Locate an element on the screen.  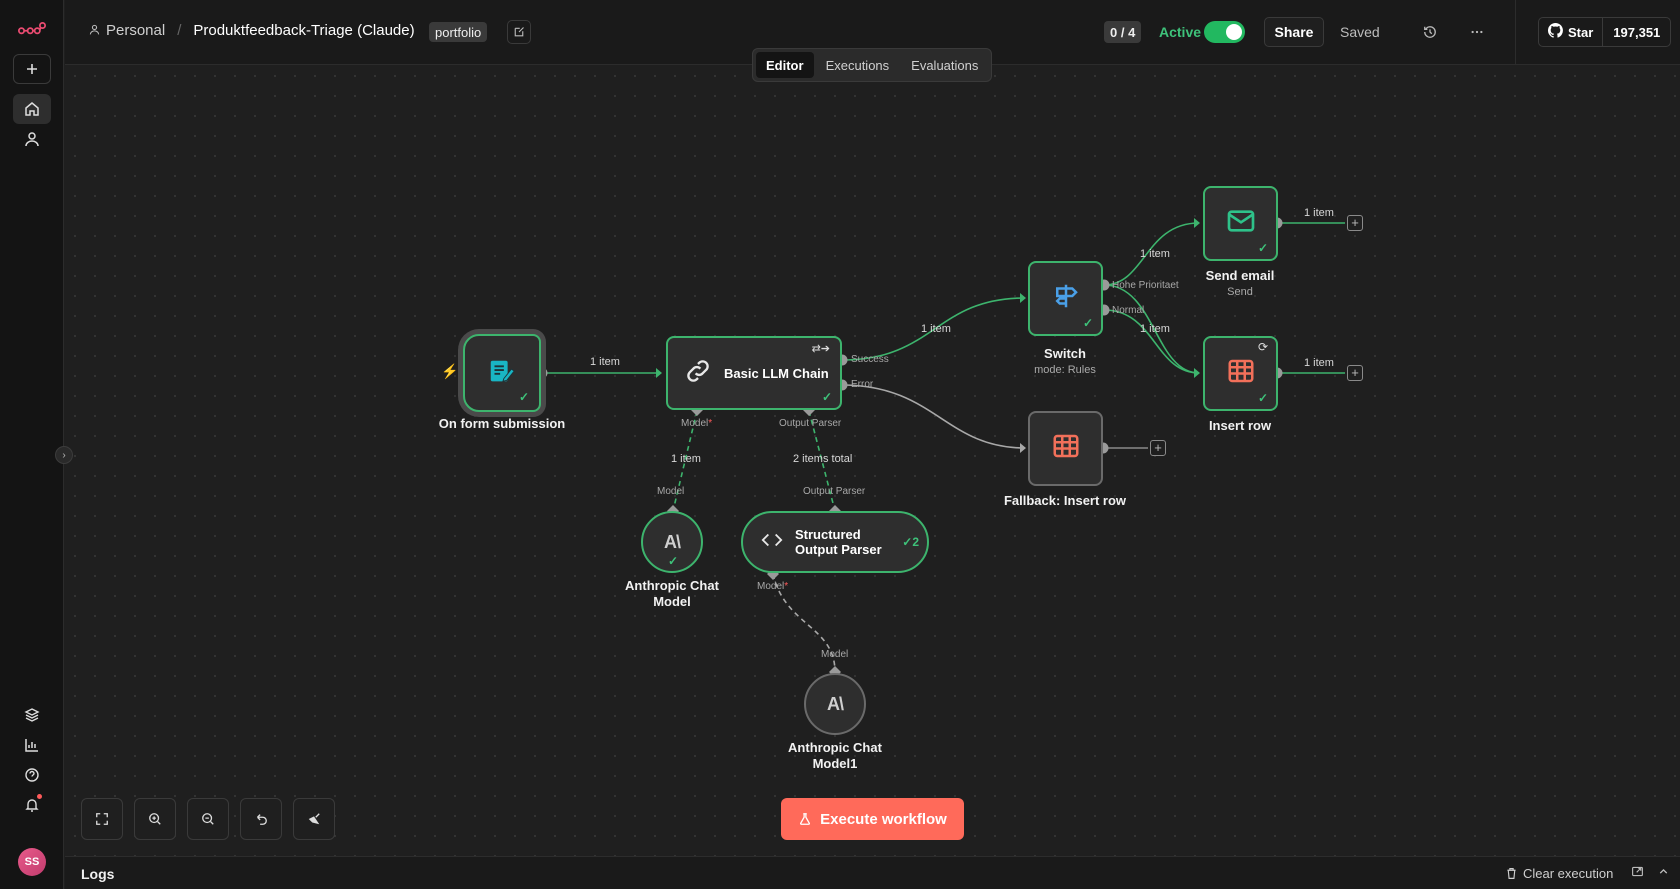
github-star-button: Star 197,351 is located at coordinates (1605, 32).